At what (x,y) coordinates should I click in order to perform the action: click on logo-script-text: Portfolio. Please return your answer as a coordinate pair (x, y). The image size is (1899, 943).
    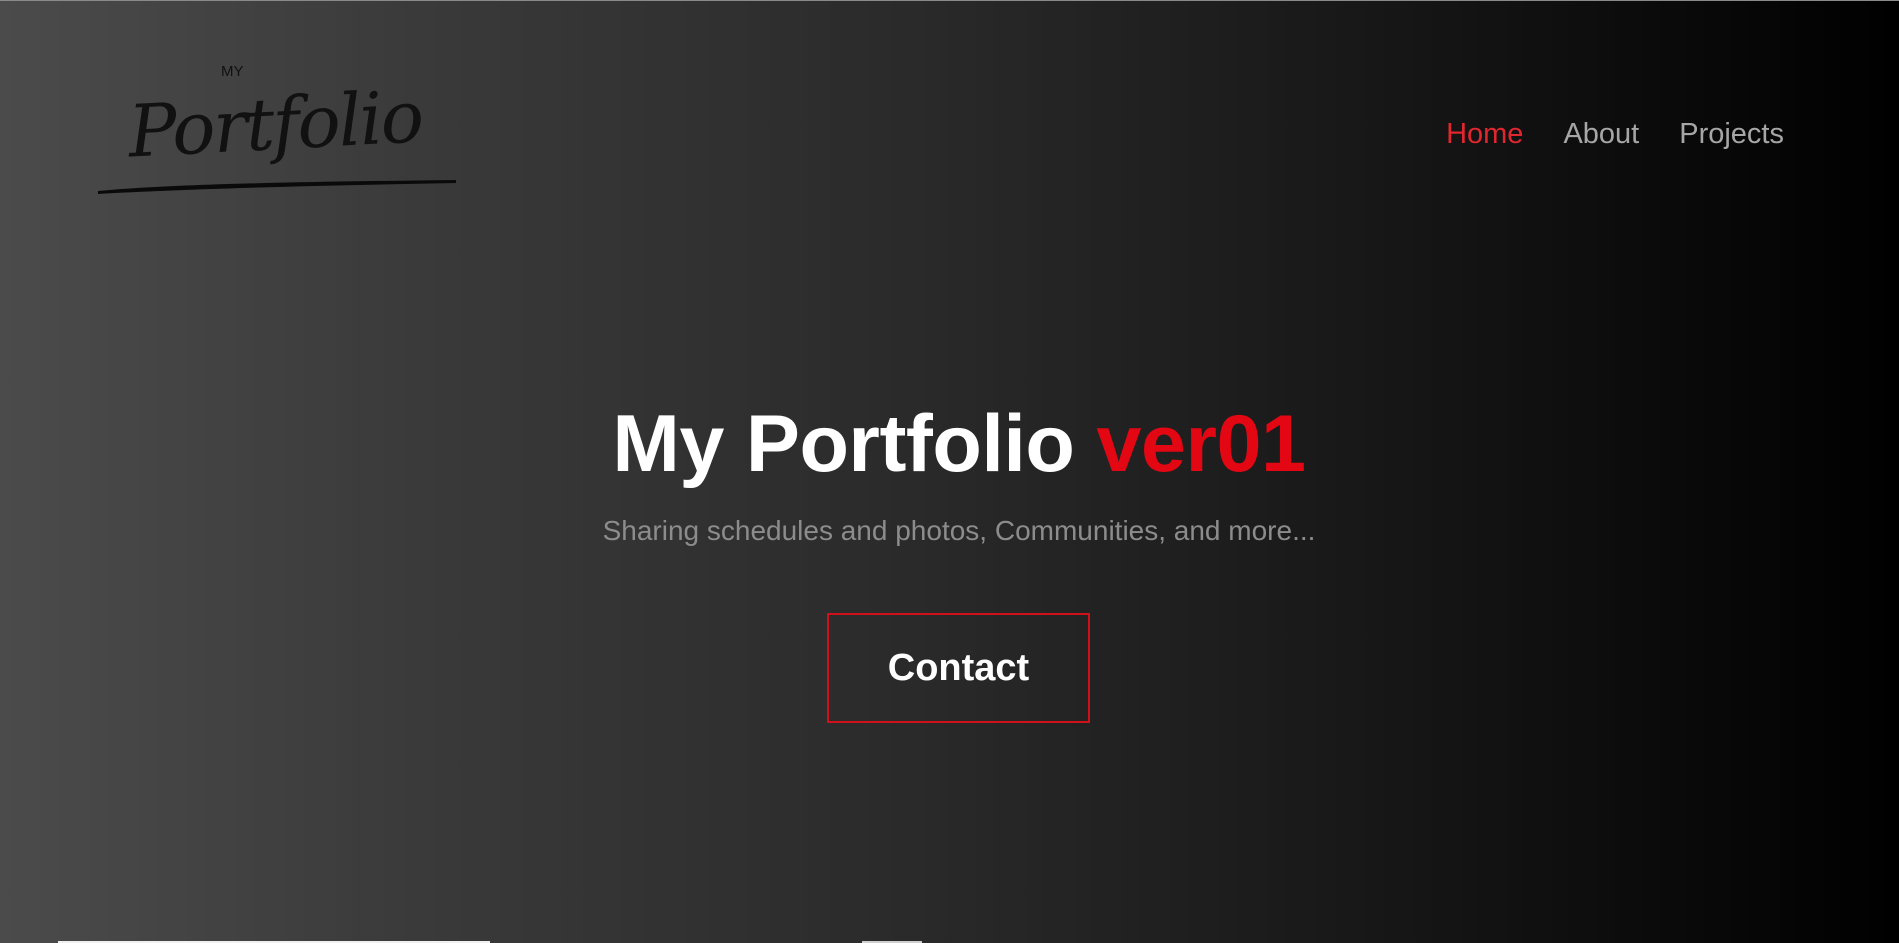
    Looking at the image, I should click on (274, 123).